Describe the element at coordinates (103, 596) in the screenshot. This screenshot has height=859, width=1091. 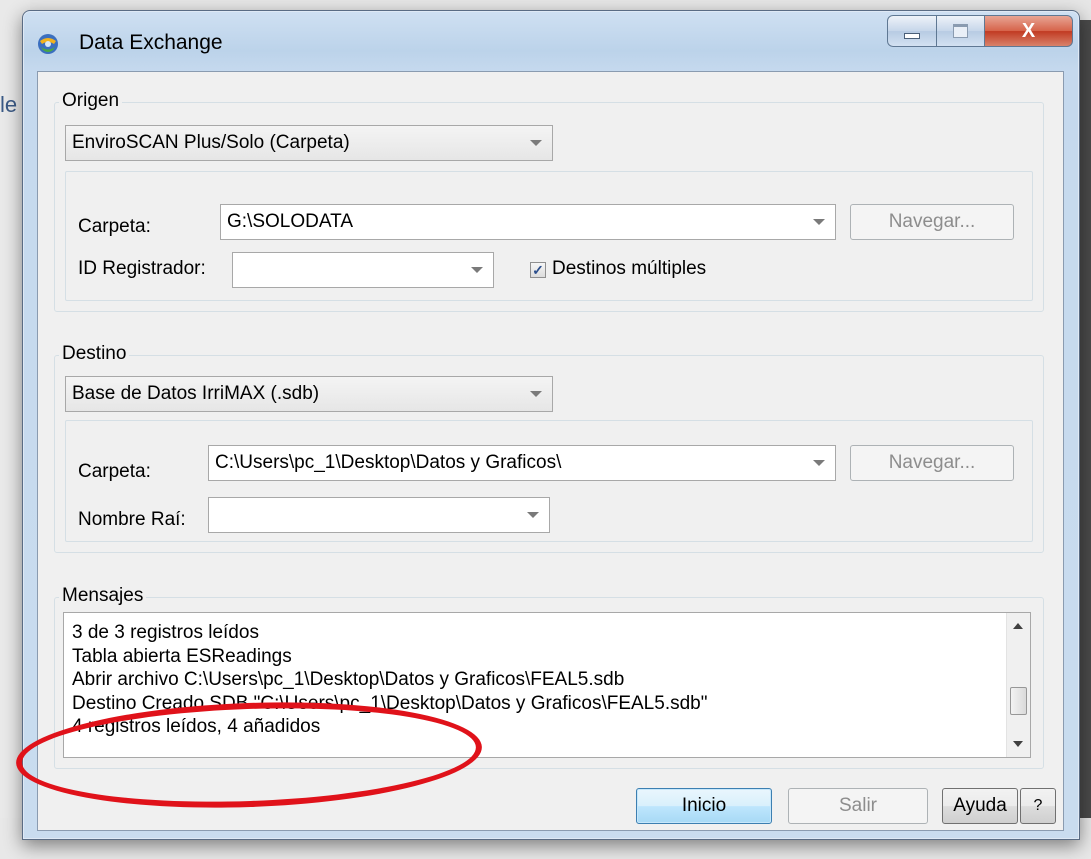
I see `mensajes-group-label: Mensajes` at that location.